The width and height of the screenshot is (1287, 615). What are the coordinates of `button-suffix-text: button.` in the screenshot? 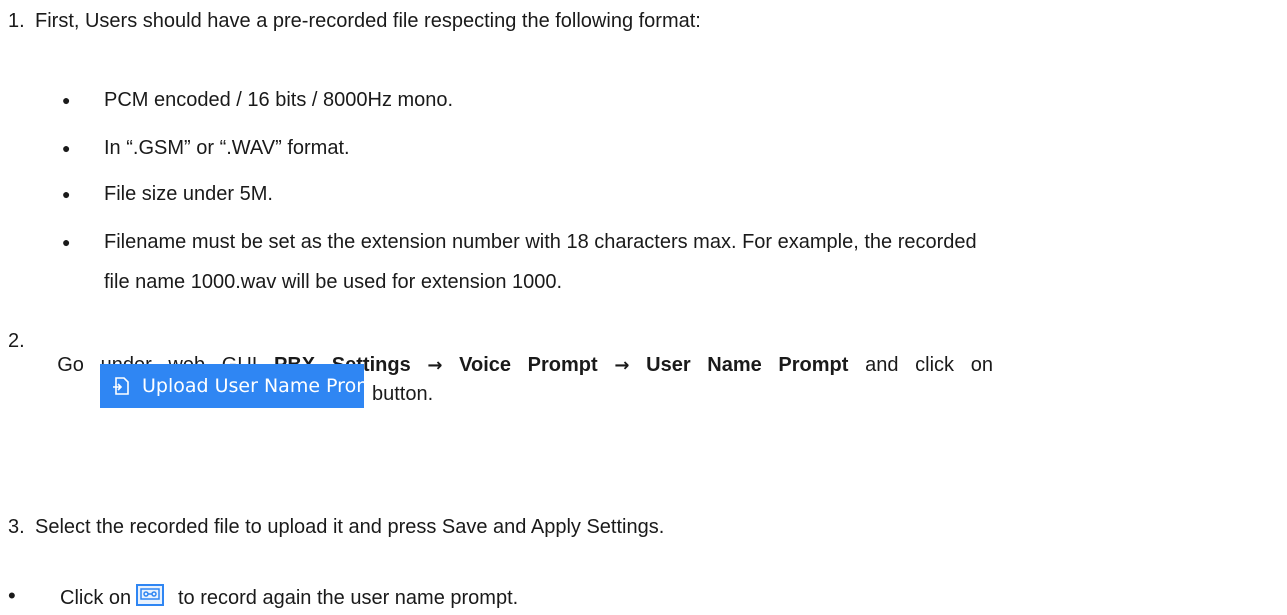 It's located at (403, 394).